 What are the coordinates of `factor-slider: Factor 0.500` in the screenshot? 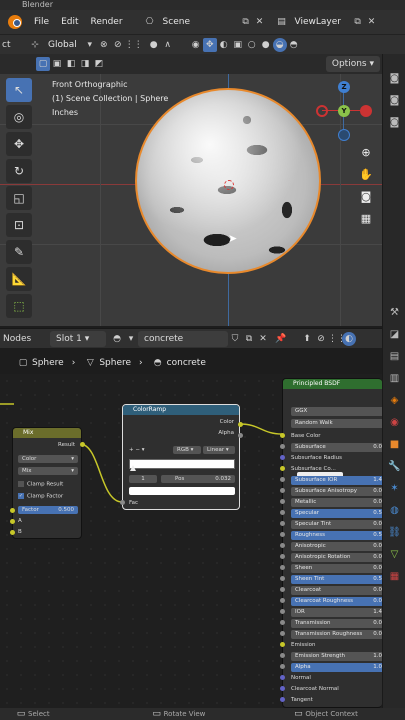 It's located at (48, 510).